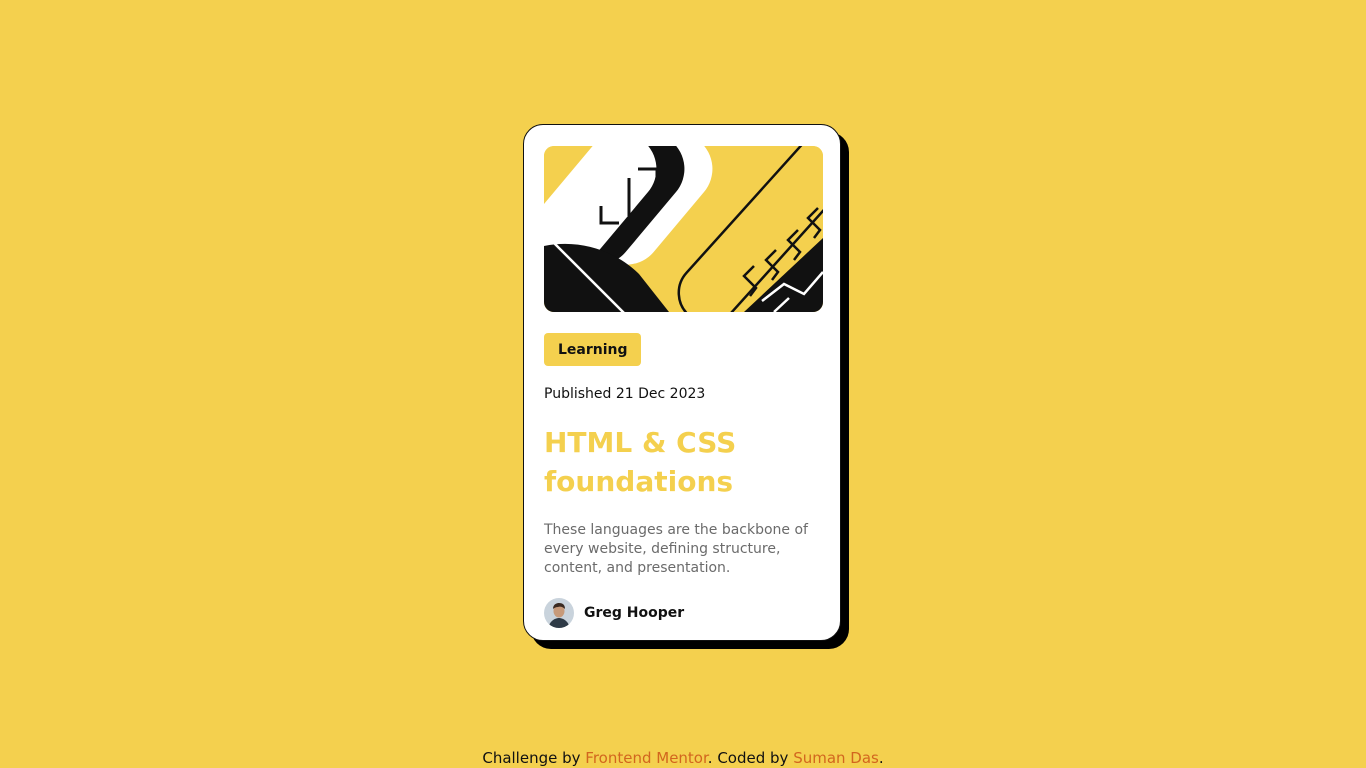 Image resolution: width=1366 pixels, height=768 pixels. I want to click on attribution-middle: . Coded by, so click(750, 758).